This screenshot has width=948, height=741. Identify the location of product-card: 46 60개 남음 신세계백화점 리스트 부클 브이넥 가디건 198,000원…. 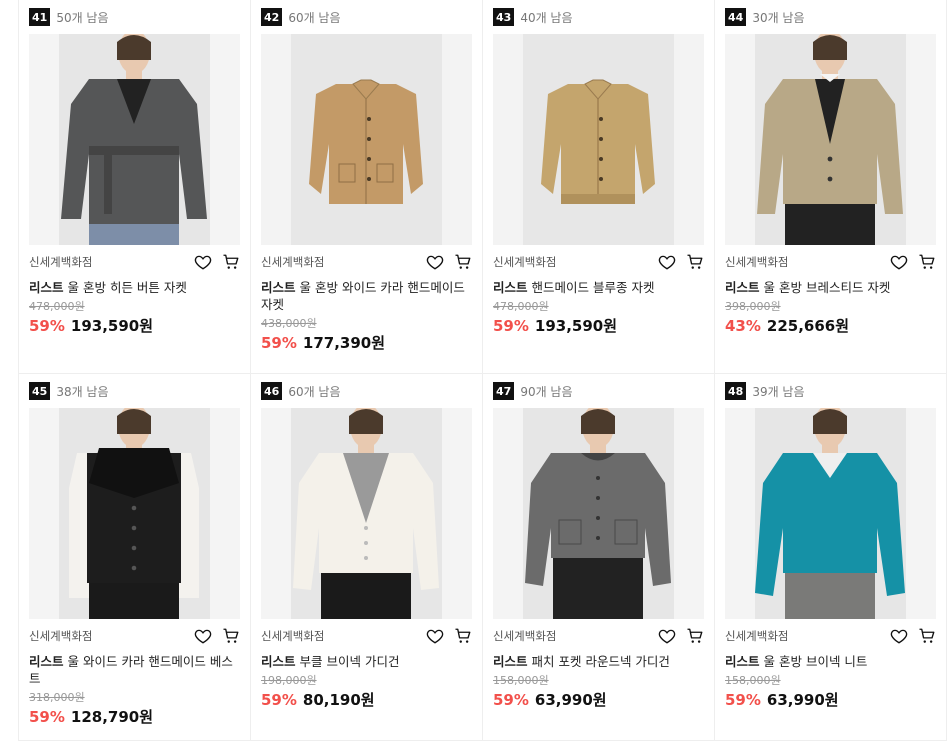
(367, 557).